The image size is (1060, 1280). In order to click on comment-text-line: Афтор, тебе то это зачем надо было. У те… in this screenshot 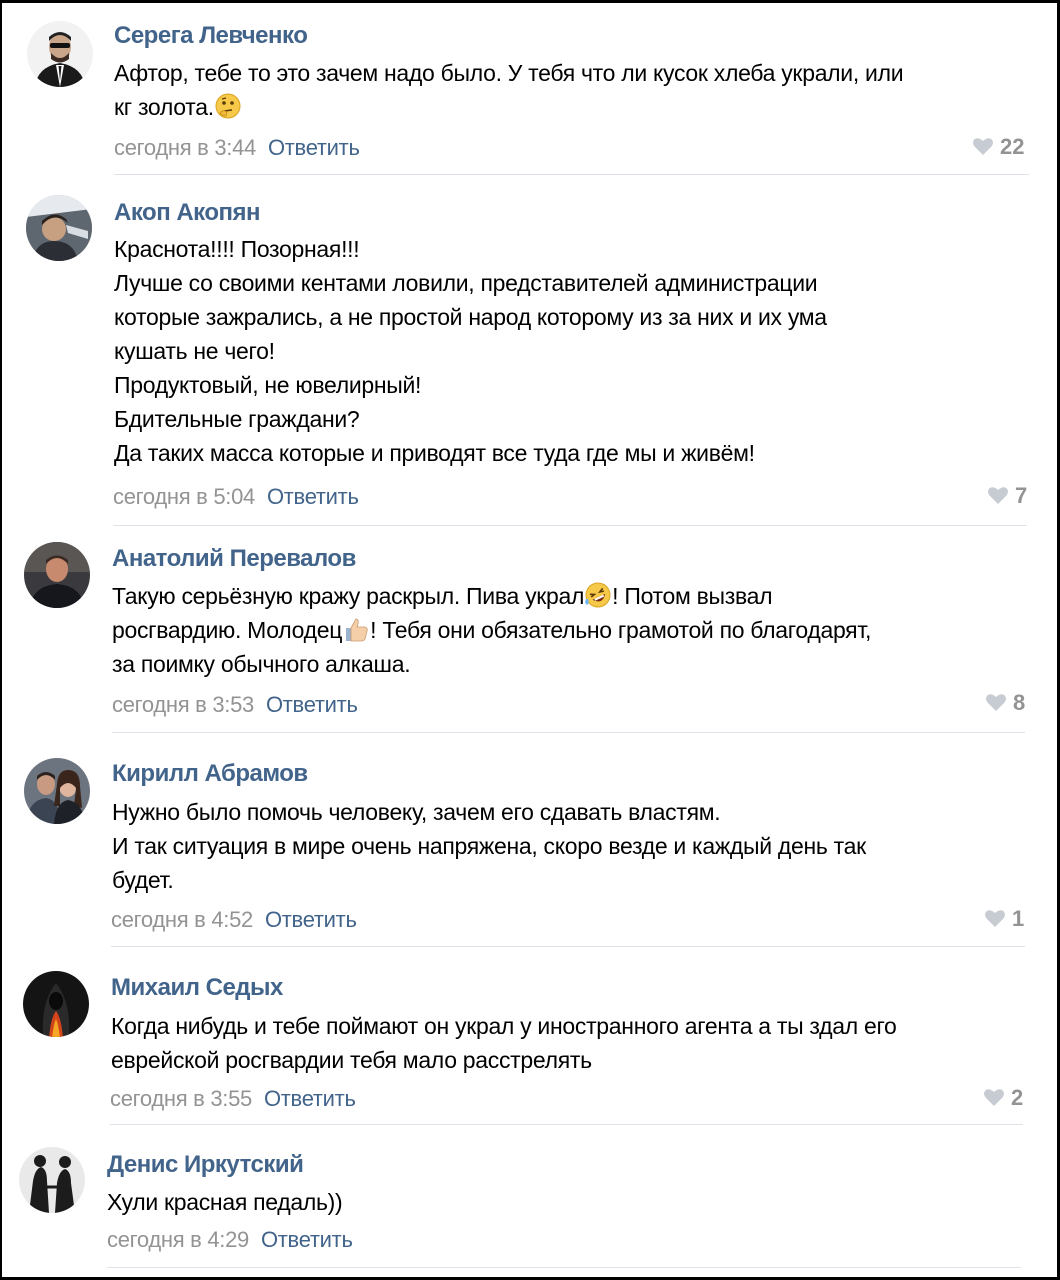, I will do `click(509, 73)`.